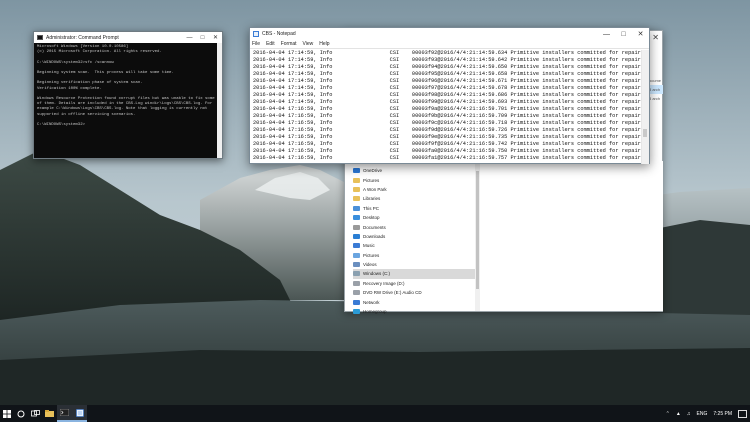 The height and width of the screenshot is (422, 750). I want to click on nav-item-label: Windows (C:), so click(377, 274).